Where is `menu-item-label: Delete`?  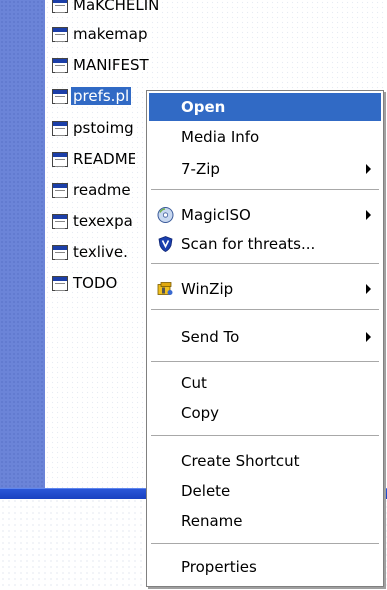
menu-item-label: Delete is located at coordinates (206, 491).